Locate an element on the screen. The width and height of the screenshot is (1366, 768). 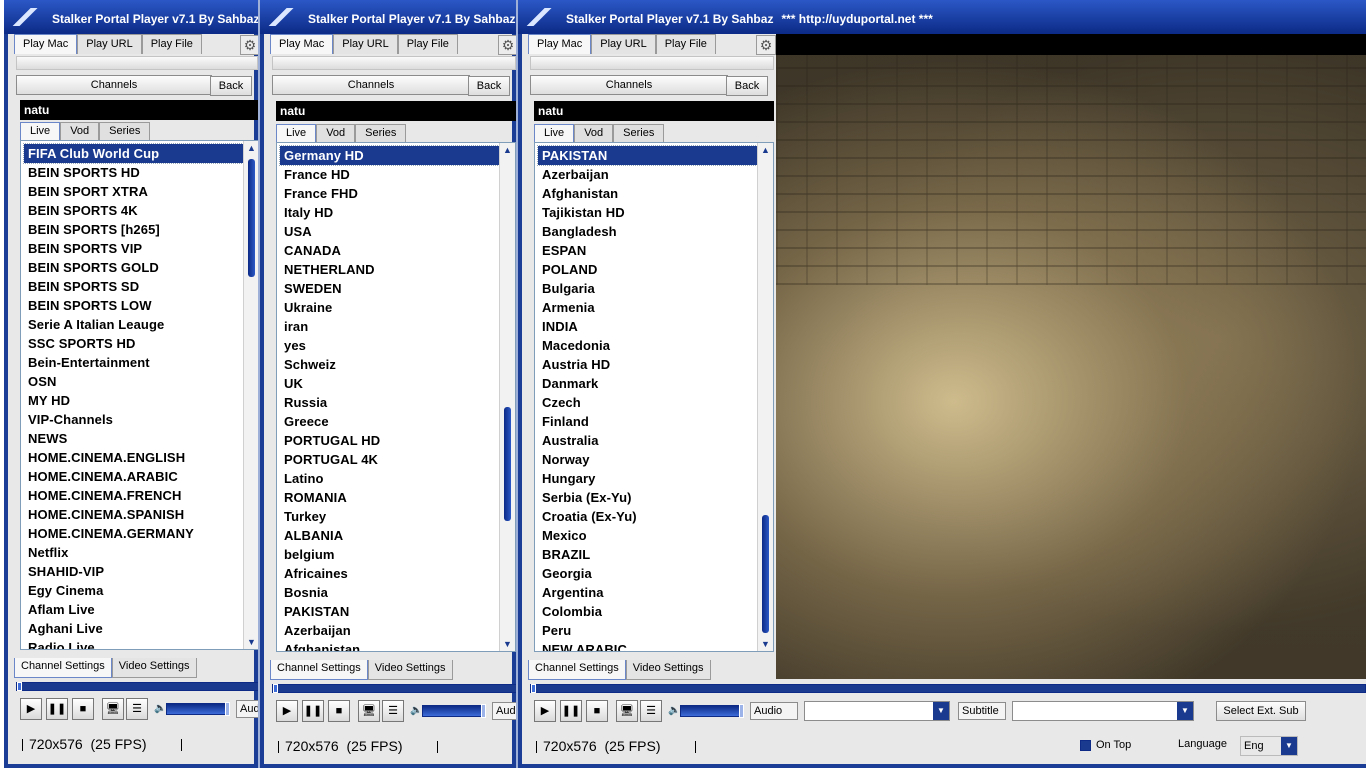
channel-list-item: Ukraine is located at coordinates (396, 307).